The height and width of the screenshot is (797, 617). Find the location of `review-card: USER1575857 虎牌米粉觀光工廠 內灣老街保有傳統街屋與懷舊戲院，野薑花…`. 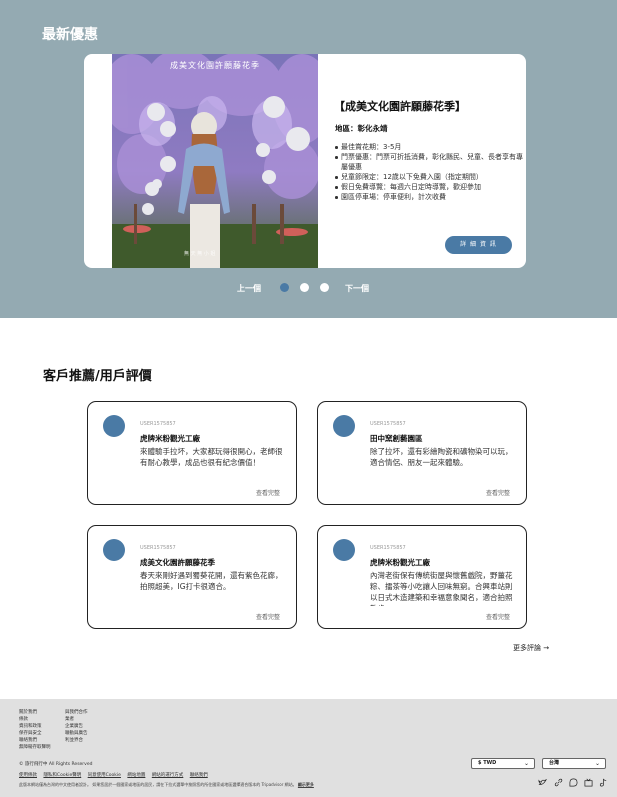

review-card: USER1575857 虎牌米粉觀光工廠 內灣老街保有傳統街屋與懷舊戲院，野薑花… is located at coordinates (422, 577).